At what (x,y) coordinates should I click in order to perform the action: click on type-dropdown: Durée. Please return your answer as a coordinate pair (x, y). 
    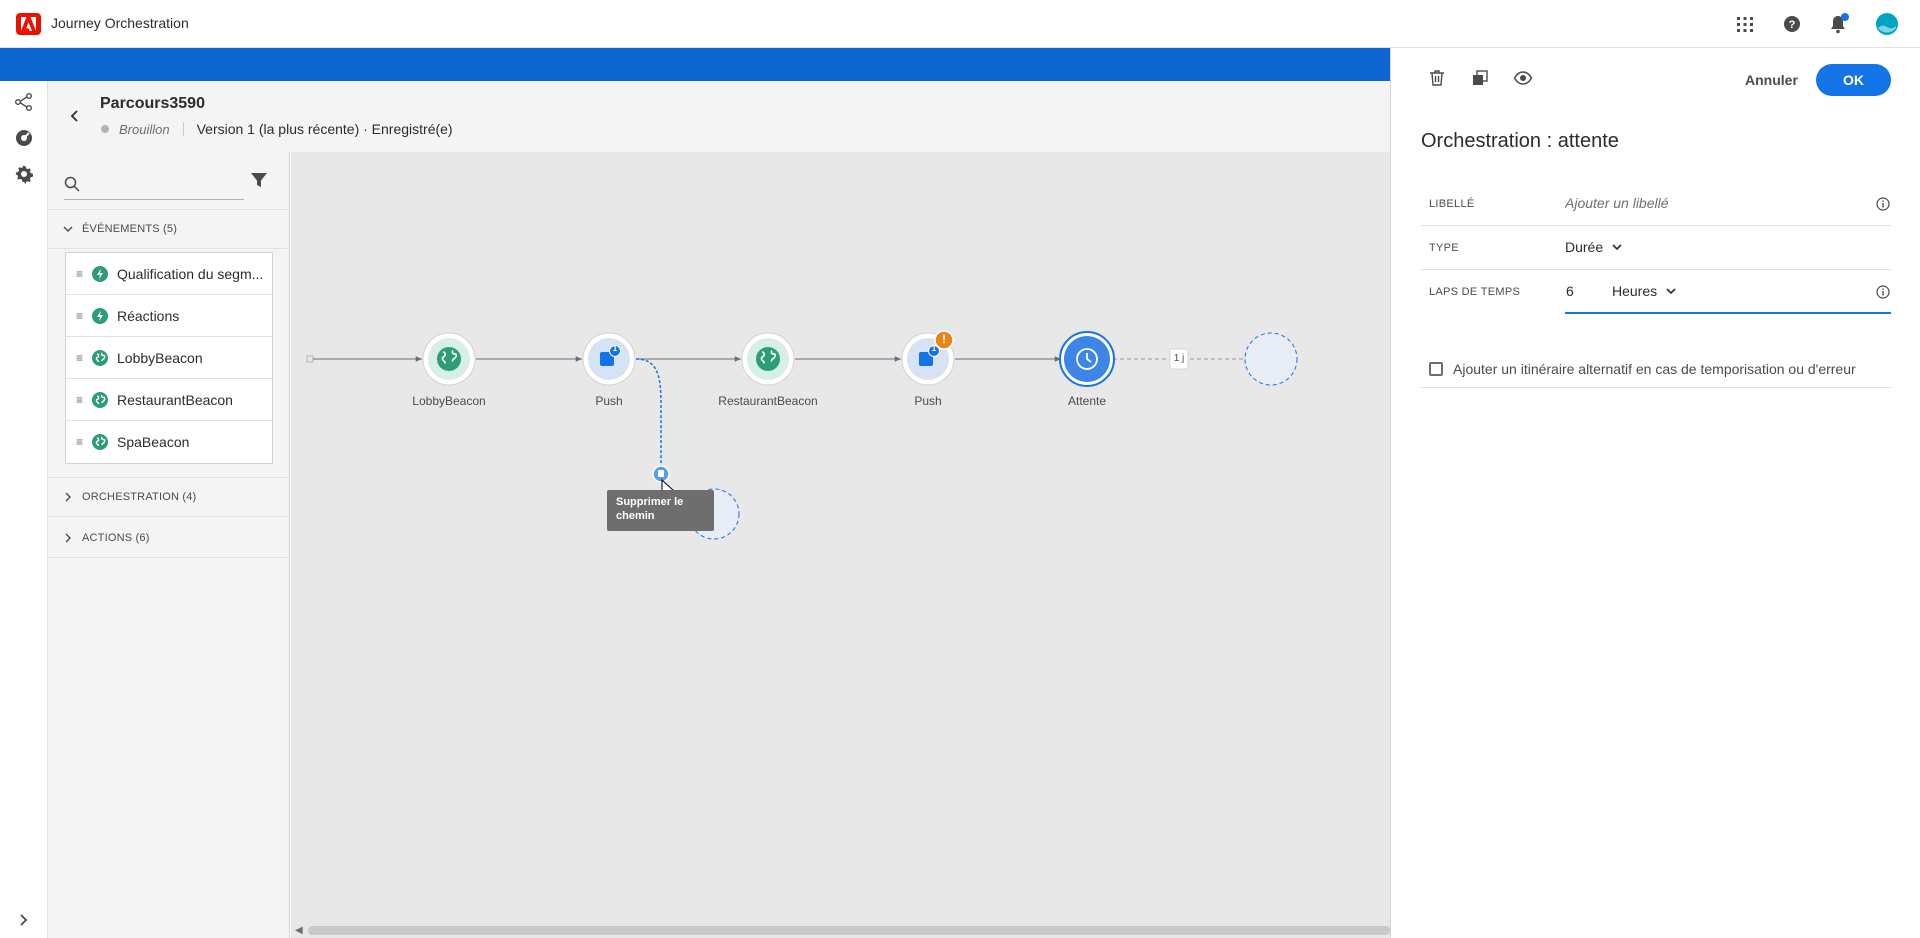
    Looking at the image, I should click on (1594, 247).